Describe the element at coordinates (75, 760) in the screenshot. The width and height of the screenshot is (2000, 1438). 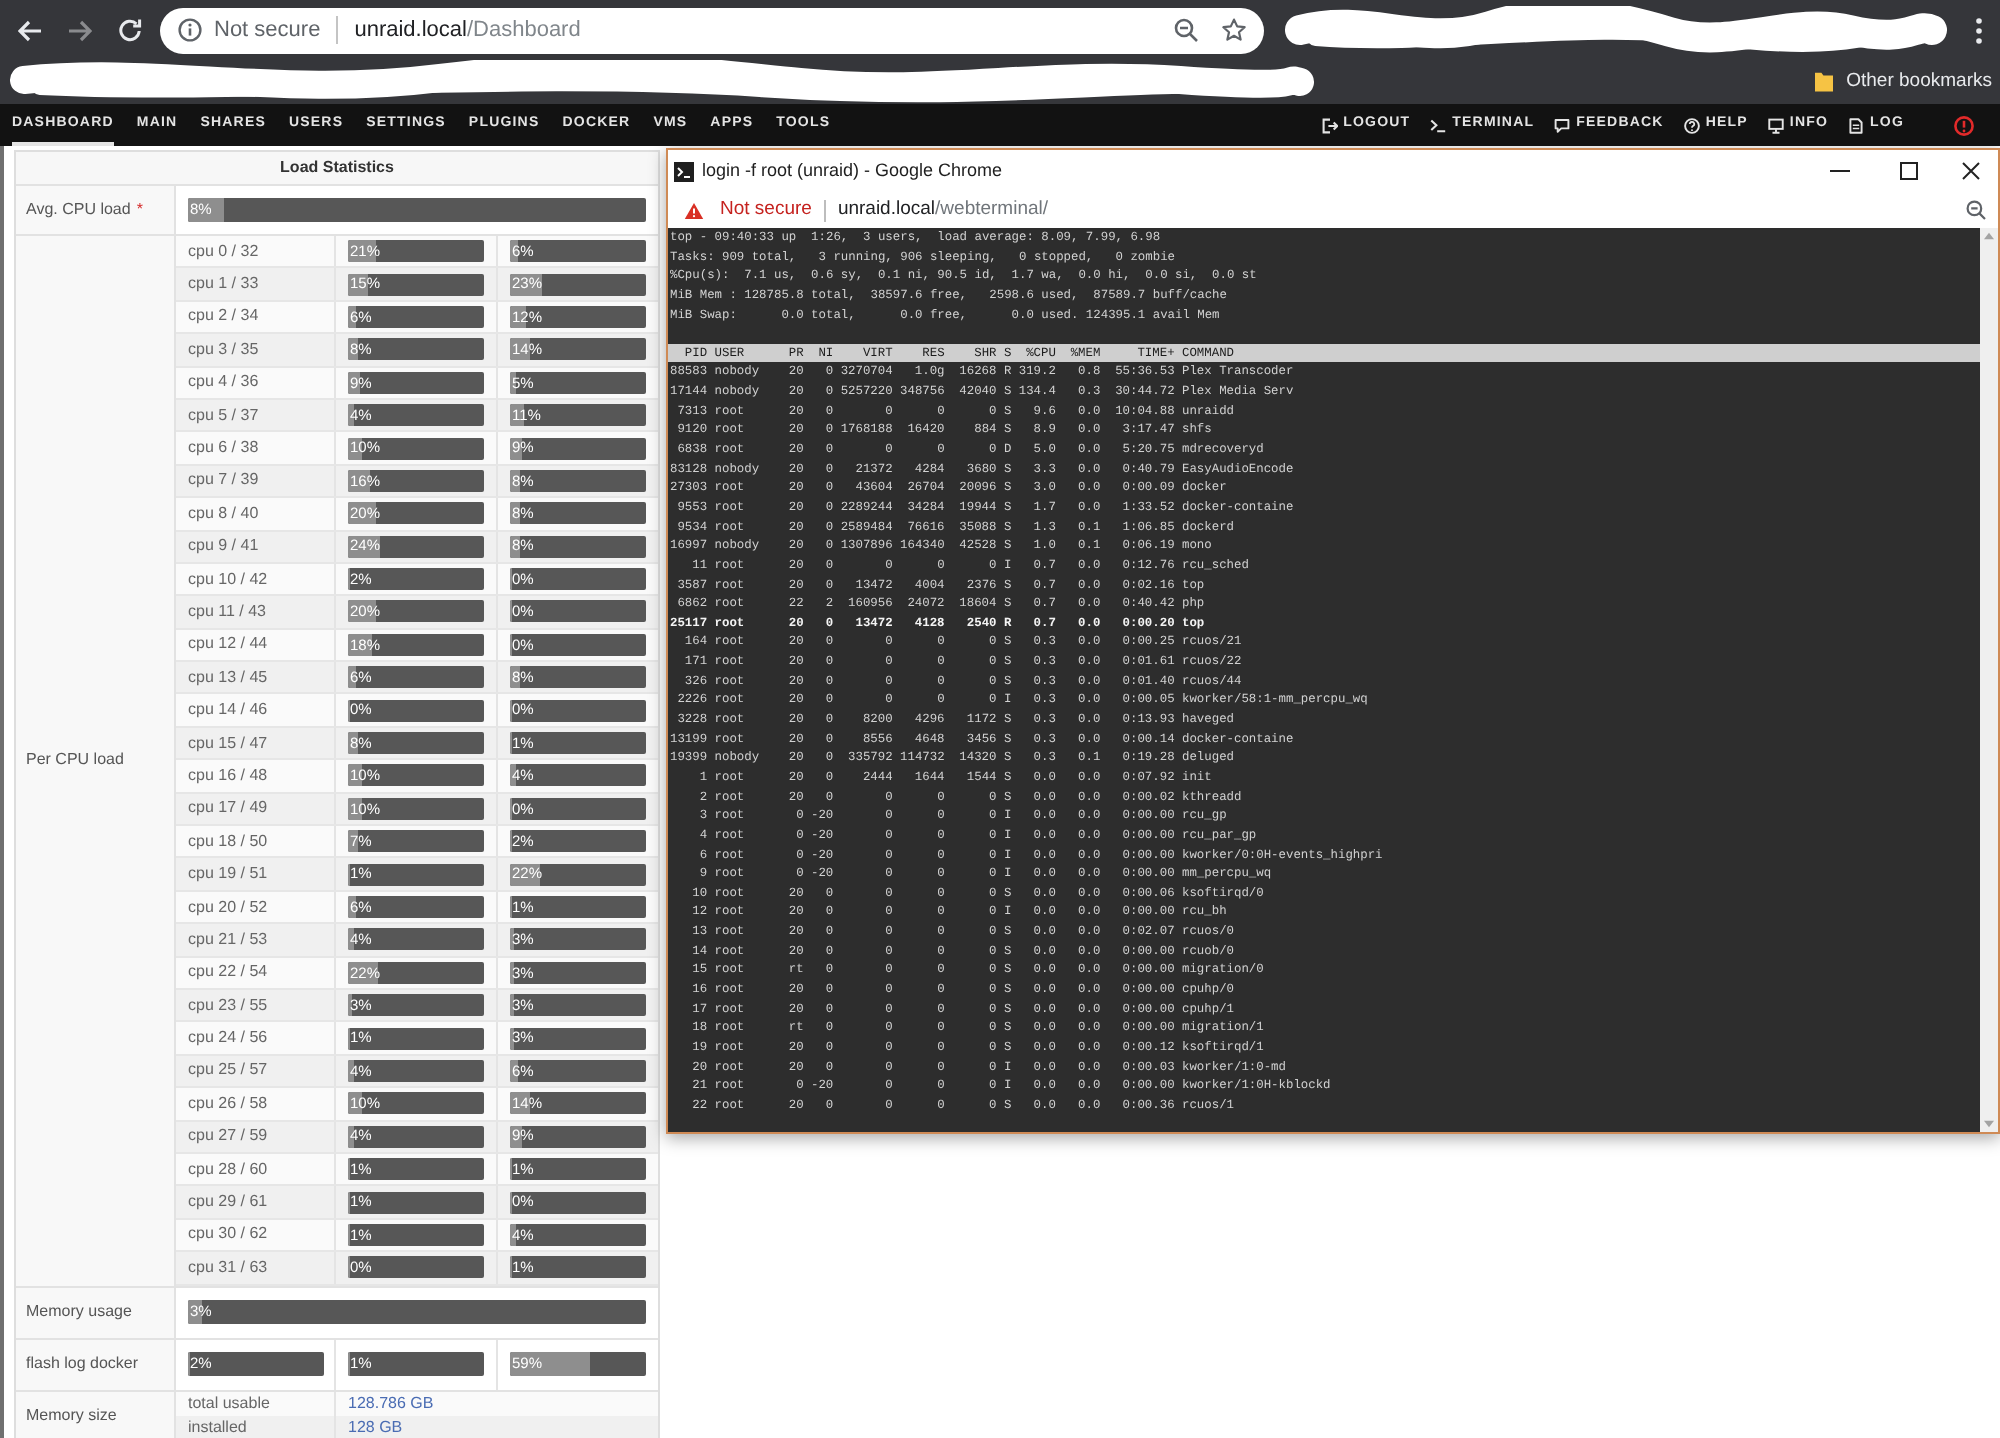
I see `row-label: Per CPU load` at that location.